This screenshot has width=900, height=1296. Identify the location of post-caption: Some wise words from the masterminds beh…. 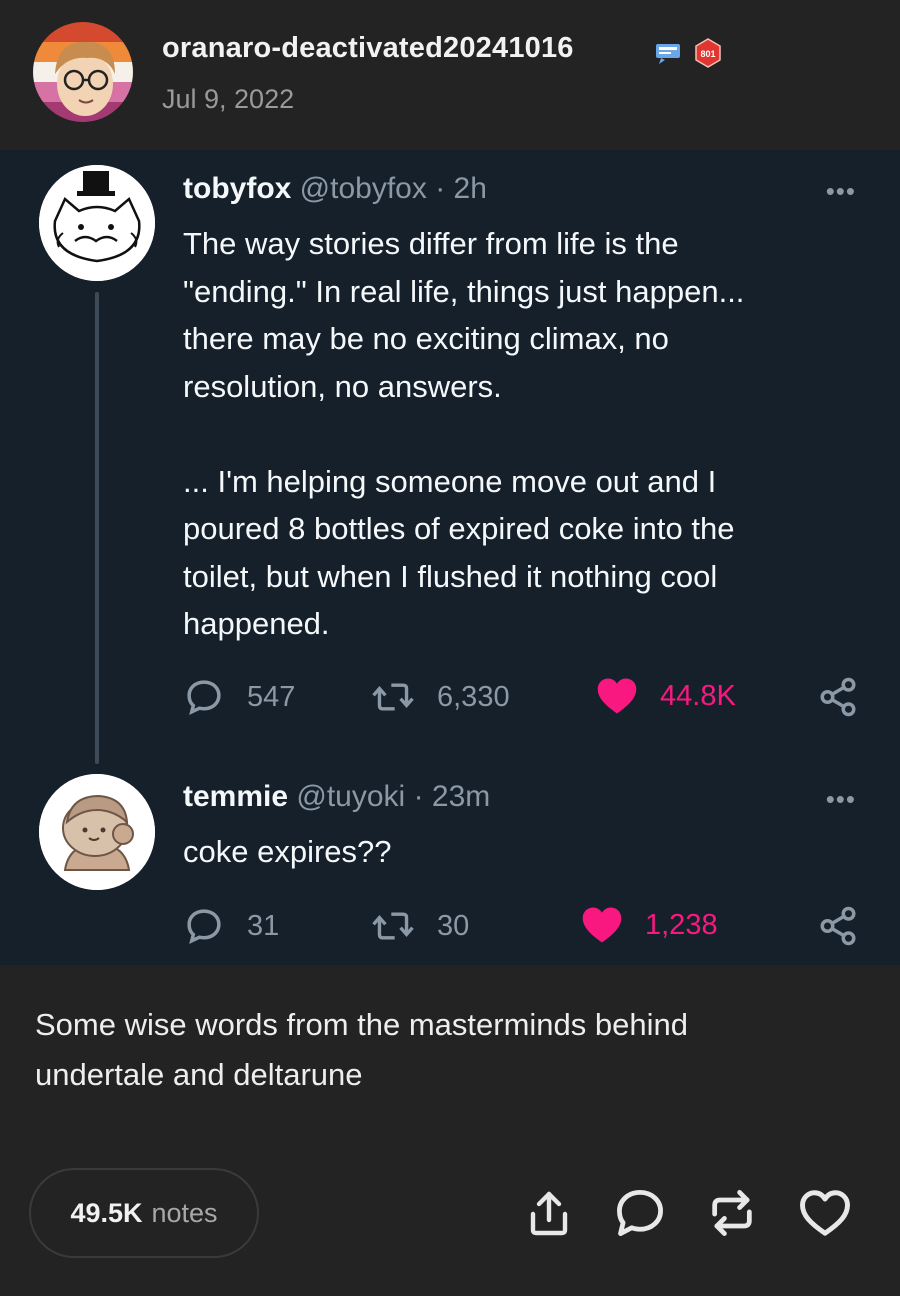
(445, 1050).